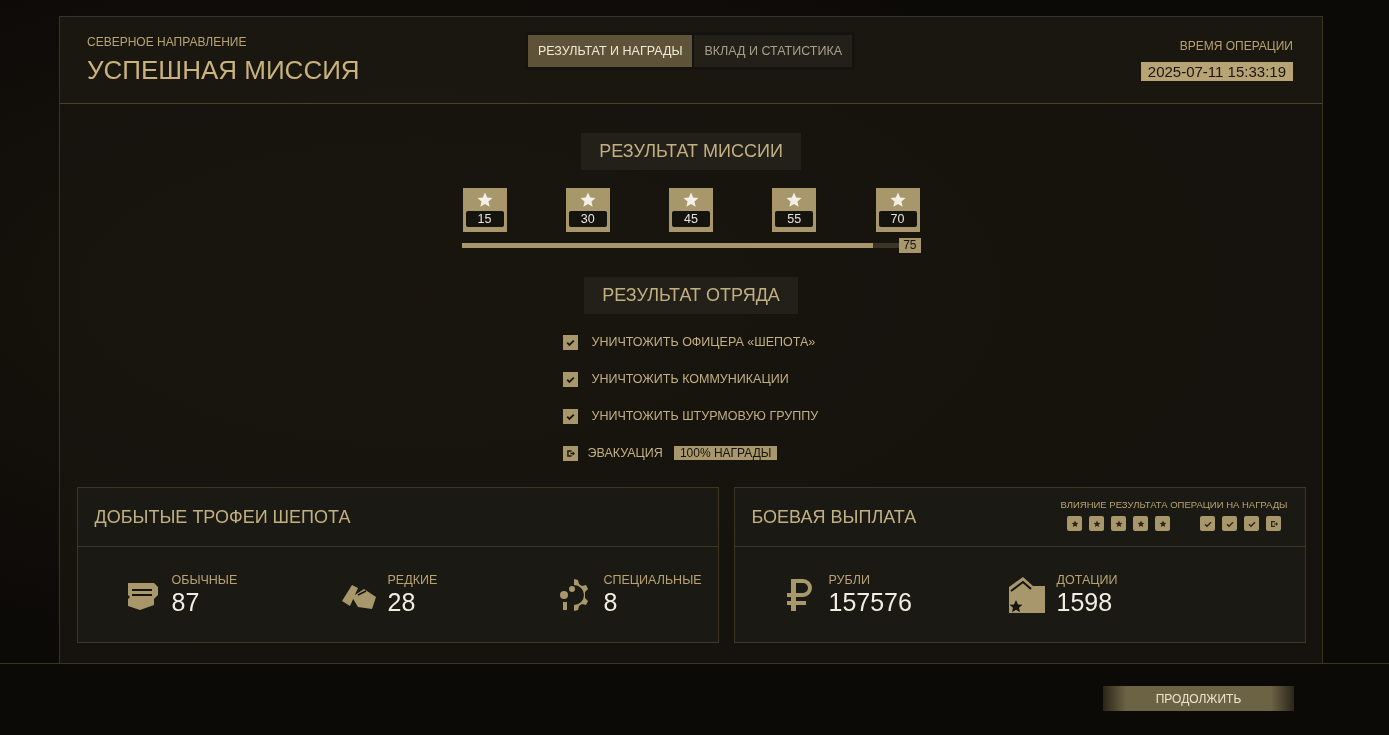  I want to click on stat-value: 87, so click(186, 602).